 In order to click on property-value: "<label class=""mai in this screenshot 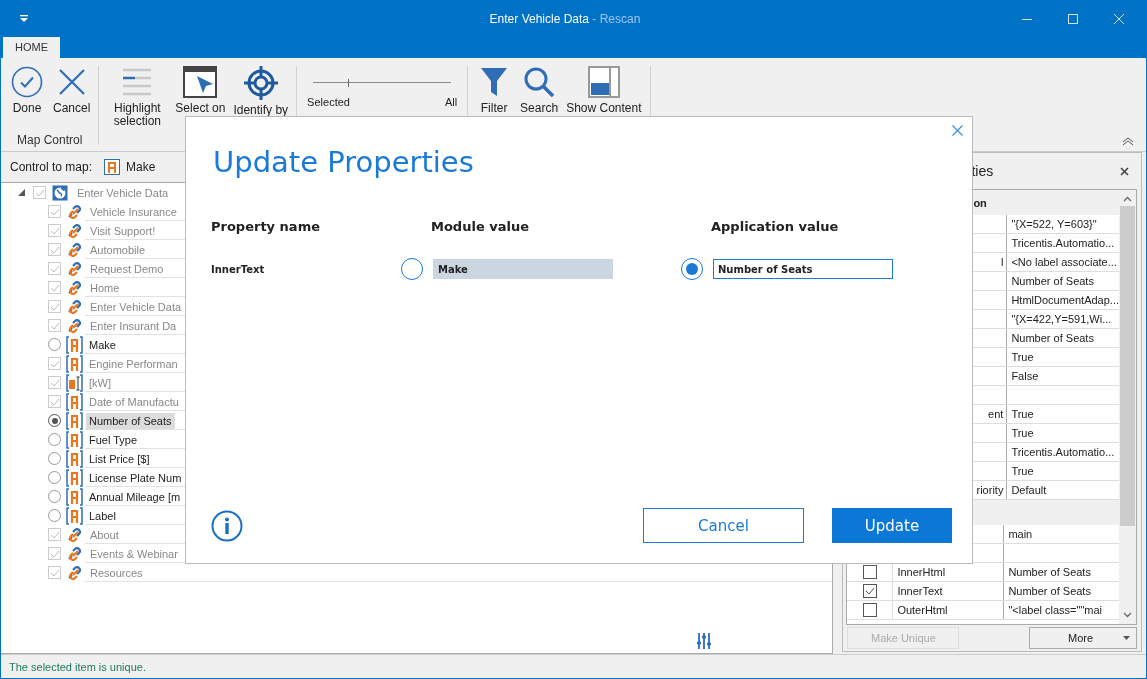, I will do `click(1055, 610)`.